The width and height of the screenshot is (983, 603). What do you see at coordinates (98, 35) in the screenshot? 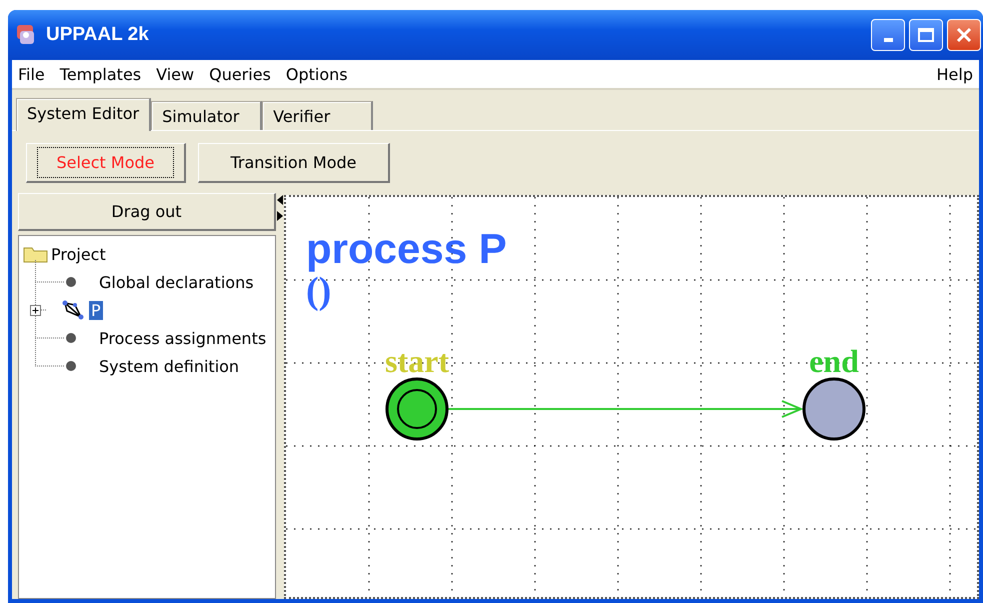
I see `window-title: UPPAAL 2k` at bounding box center [98, 35].